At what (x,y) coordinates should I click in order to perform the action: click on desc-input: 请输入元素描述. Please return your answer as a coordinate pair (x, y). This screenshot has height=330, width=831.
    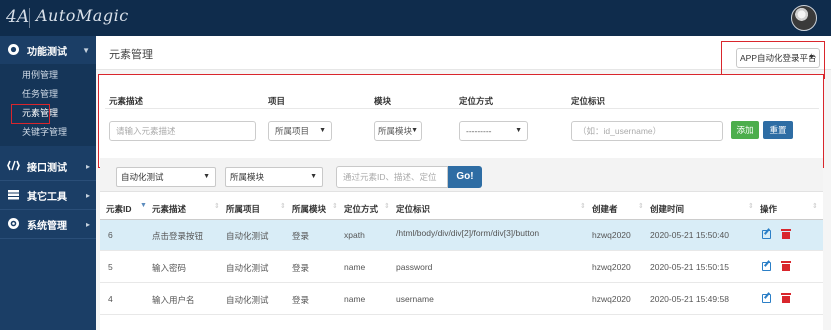
    Looking at the image, I should click on (182, 131).